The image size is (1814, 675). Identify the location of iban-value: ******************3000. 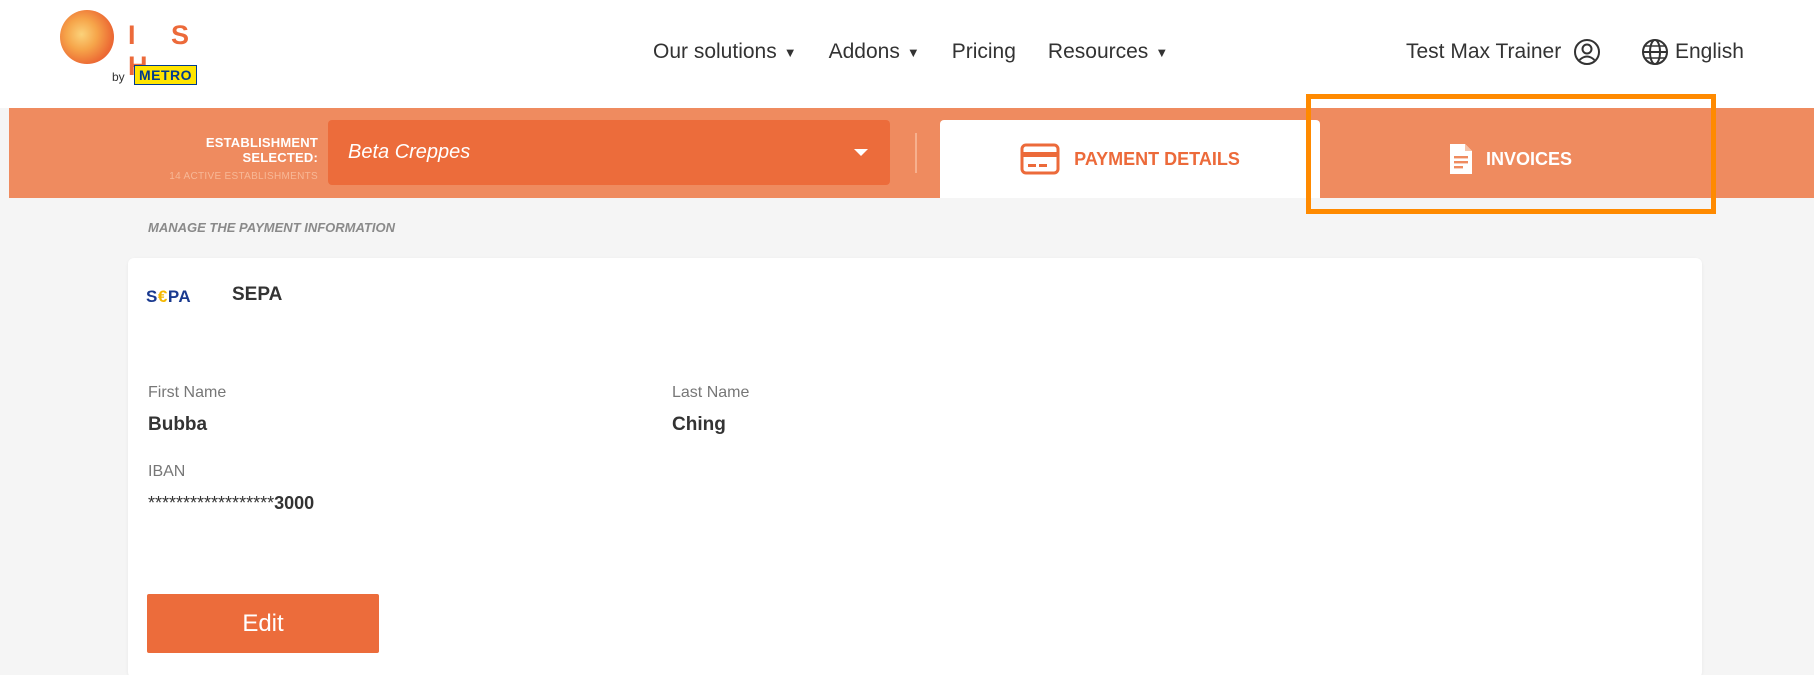
(231, 503).